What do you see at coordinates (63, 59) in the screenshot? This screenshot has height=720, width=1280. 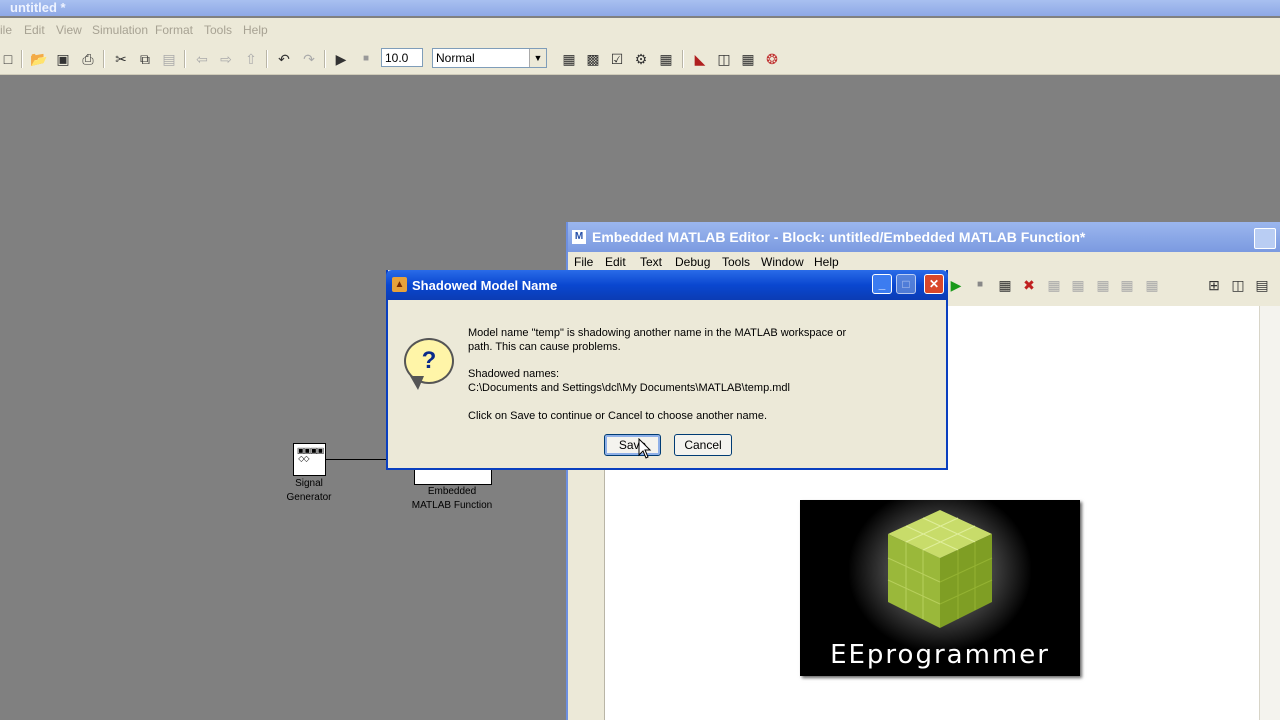 I see `save-icon: ▣` at bounding box center [63, 59].